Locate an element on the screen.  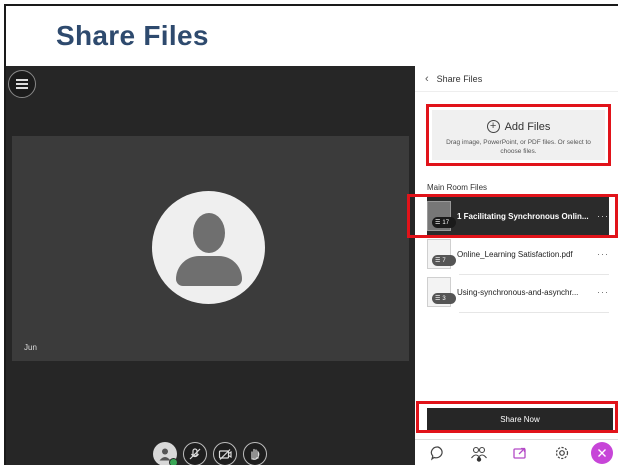
settings-icon is located at coordinates (561, 452).